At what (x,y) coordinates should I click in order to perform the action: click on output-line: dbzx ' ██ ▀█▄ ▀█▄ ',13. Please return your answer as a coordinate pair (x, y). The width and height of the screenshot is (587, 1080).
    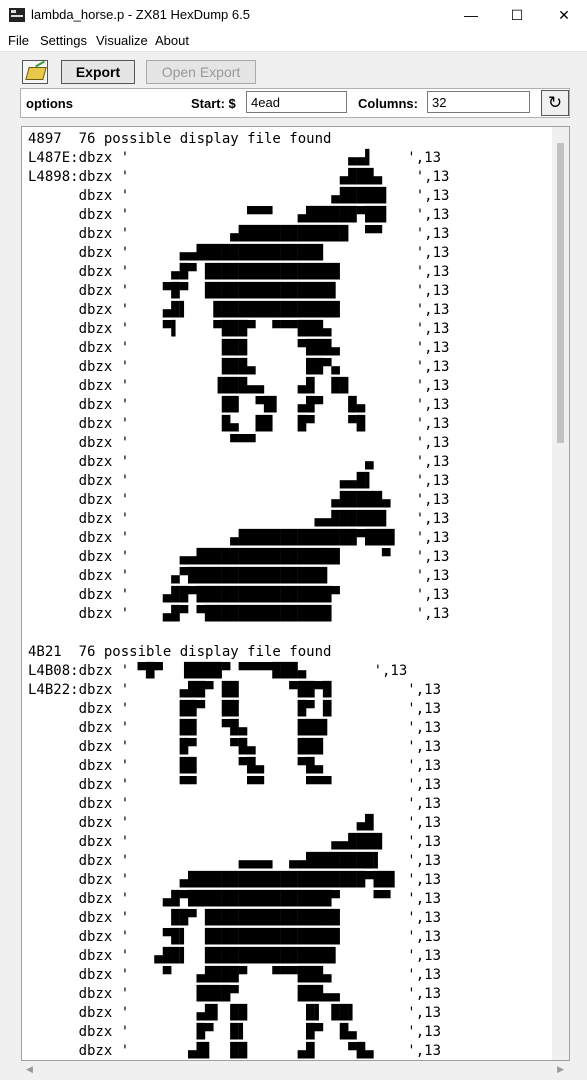
    Looking at the image, I should click on (235, 766).